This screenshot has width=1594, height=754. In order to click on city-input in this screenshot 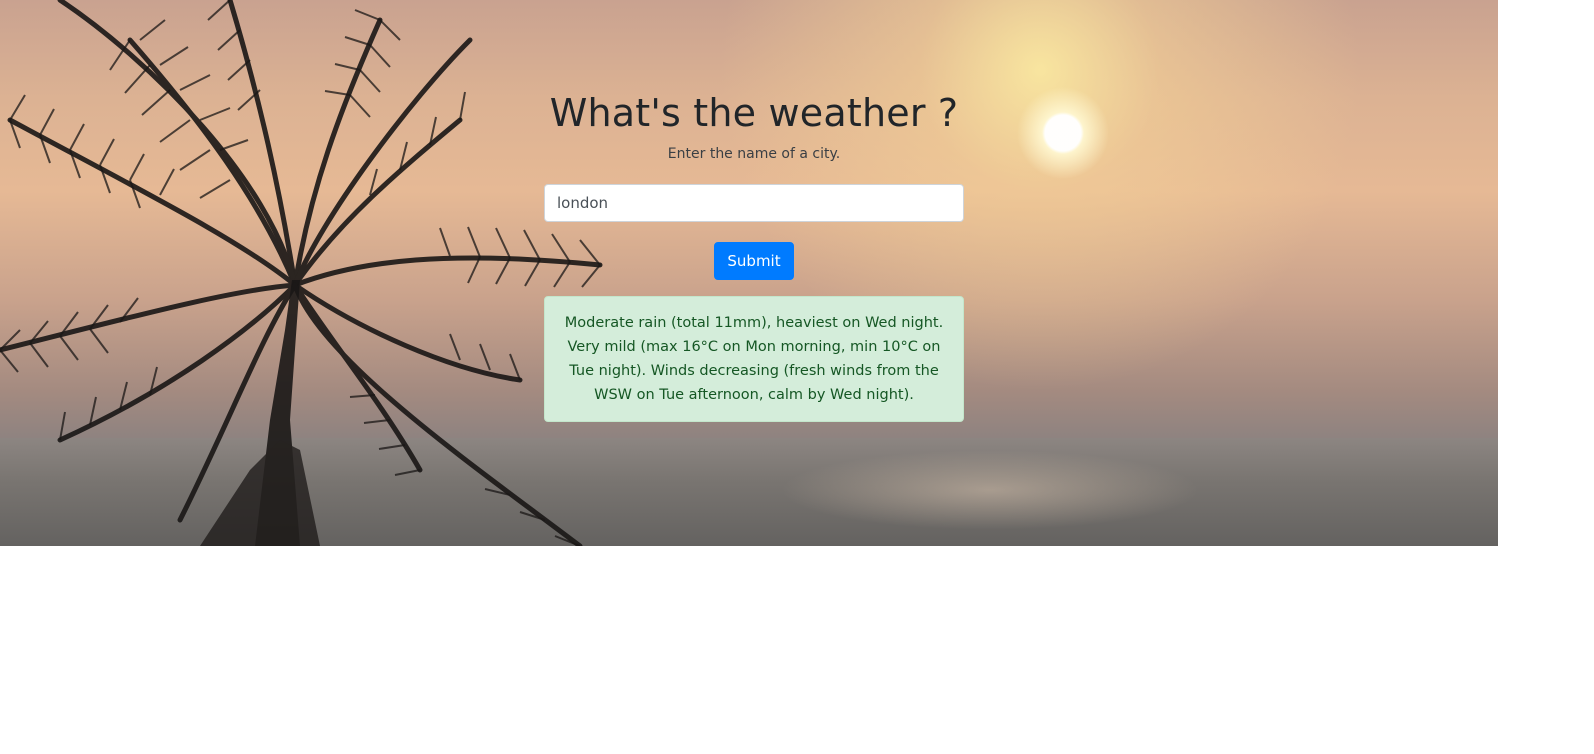, I will do `click(754, 203)`.